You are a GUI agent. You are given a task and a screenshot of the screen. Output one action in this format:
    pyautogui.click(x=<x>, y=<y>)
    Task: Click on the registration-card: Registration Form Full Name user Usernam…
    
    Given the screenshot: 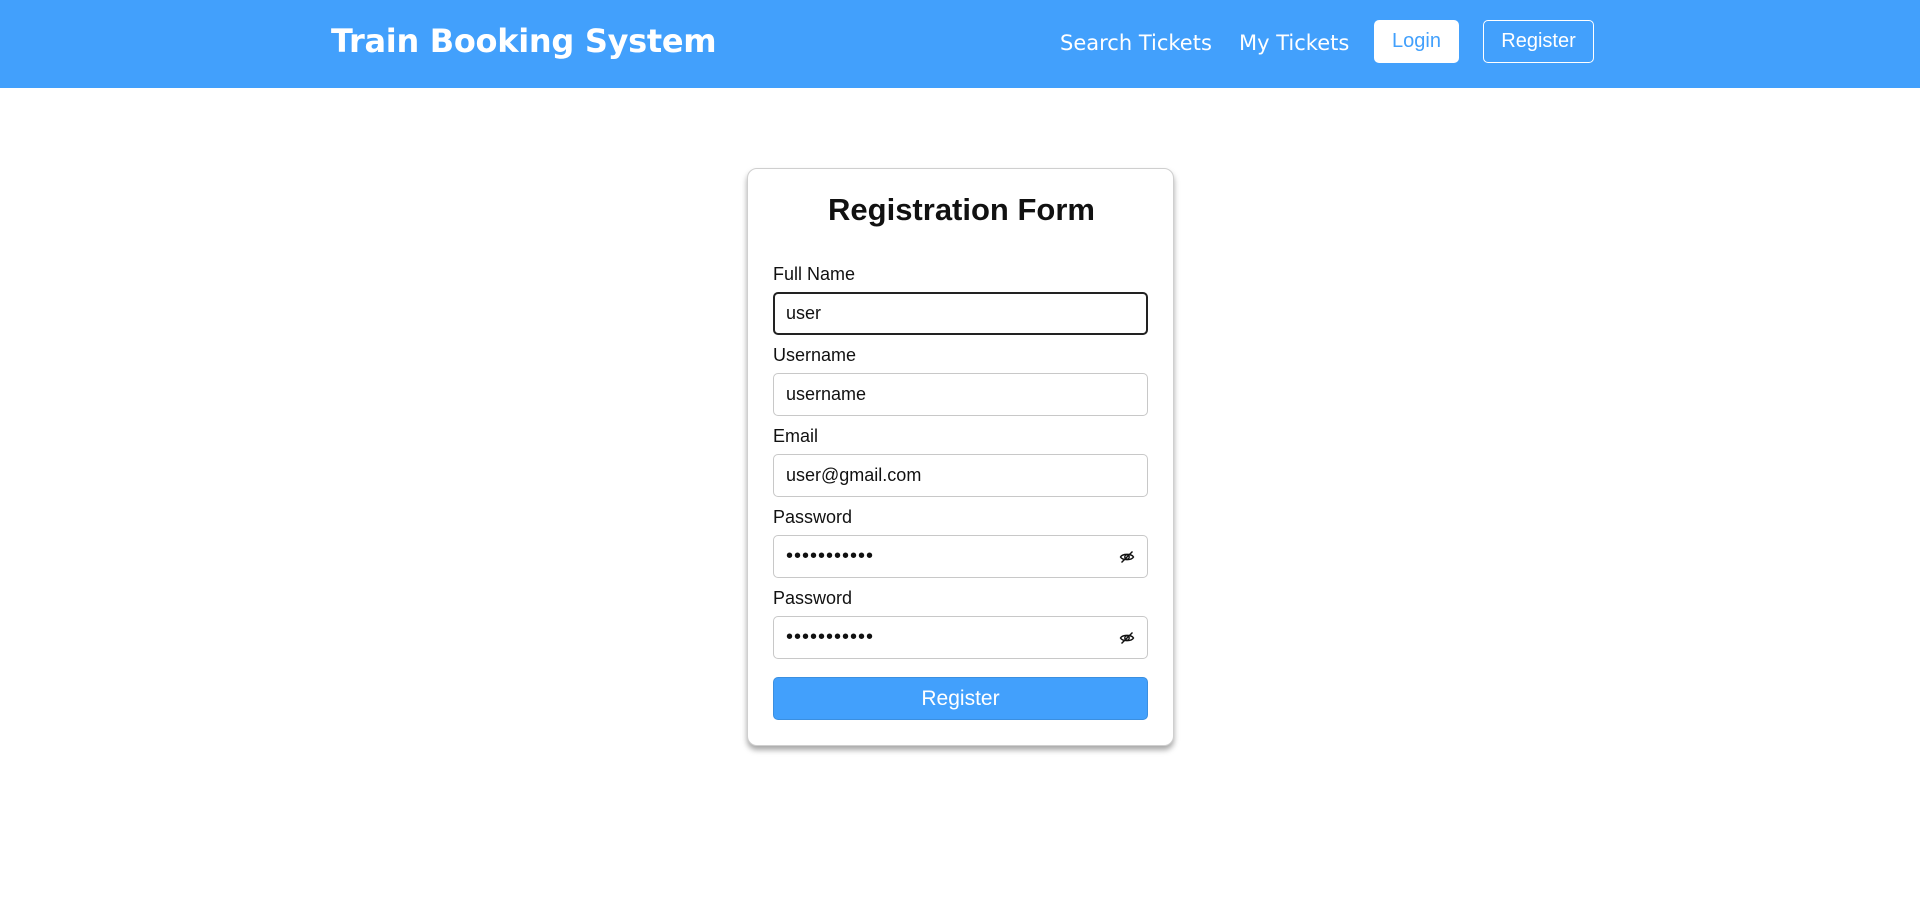 What is the action you would take?
    pyautogui.click(x=960, y=457)
    